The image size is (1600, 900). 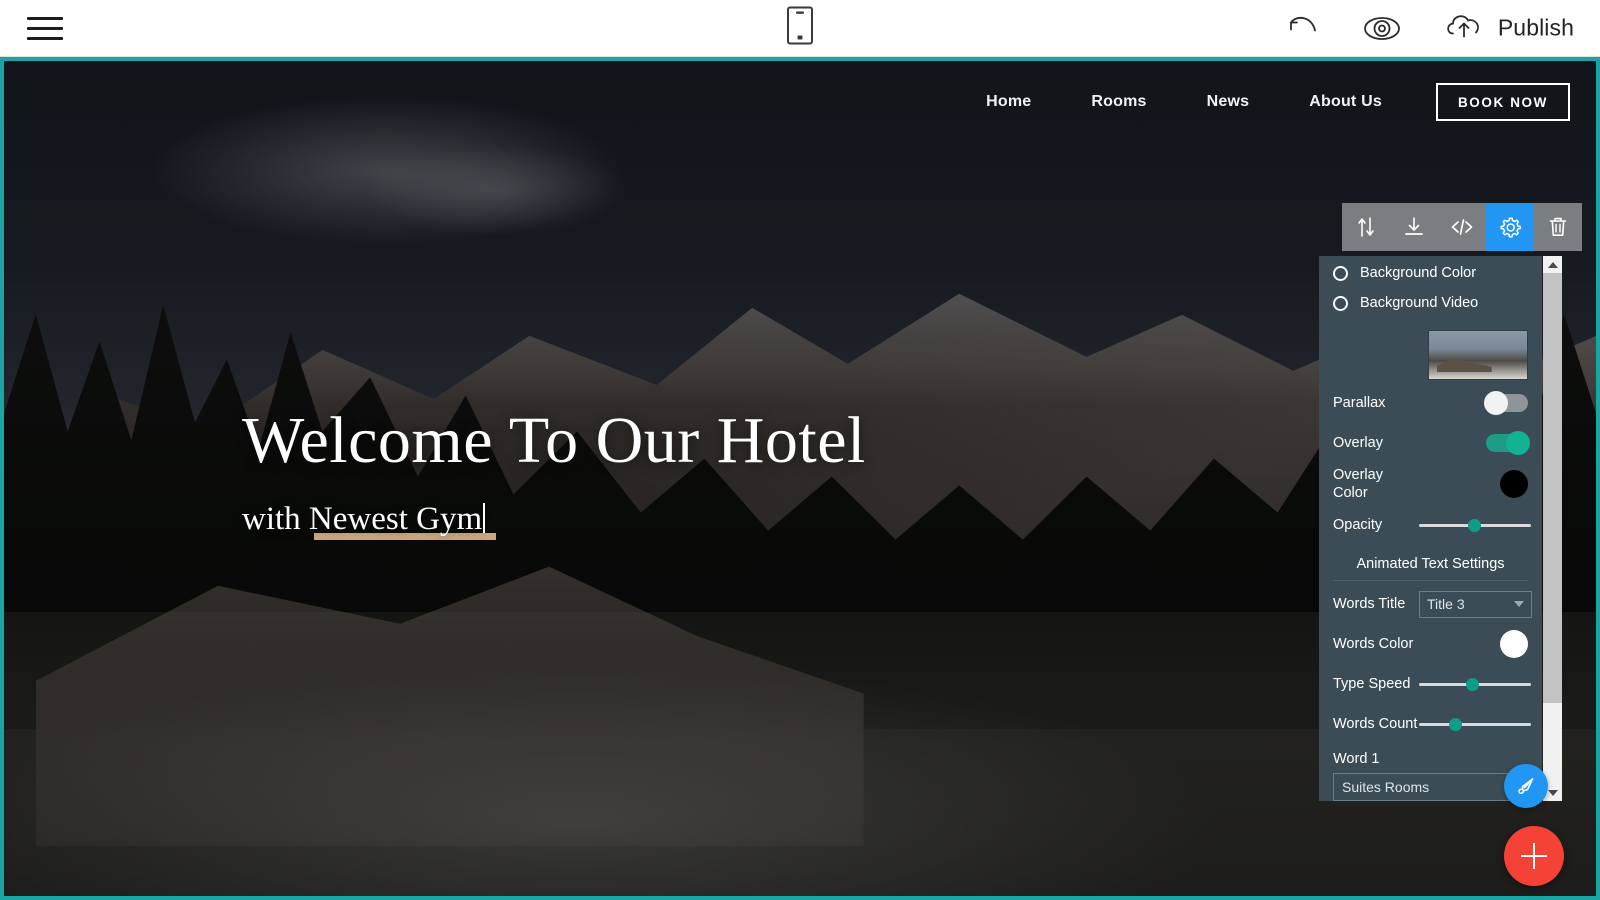 I want to click on words-title-value: Title 3, so click(x=1446, y=604).